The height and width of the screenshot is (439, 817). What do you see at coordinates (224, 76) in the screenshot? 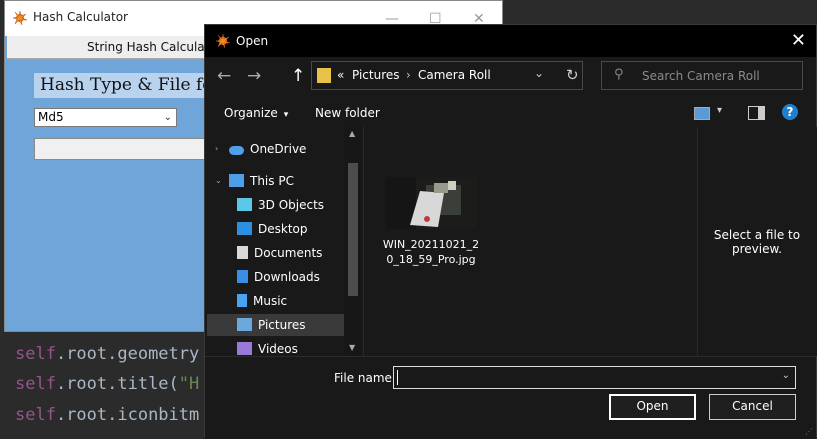
I see `back-arrow-icon: ←` at bounding box center [224, 76].